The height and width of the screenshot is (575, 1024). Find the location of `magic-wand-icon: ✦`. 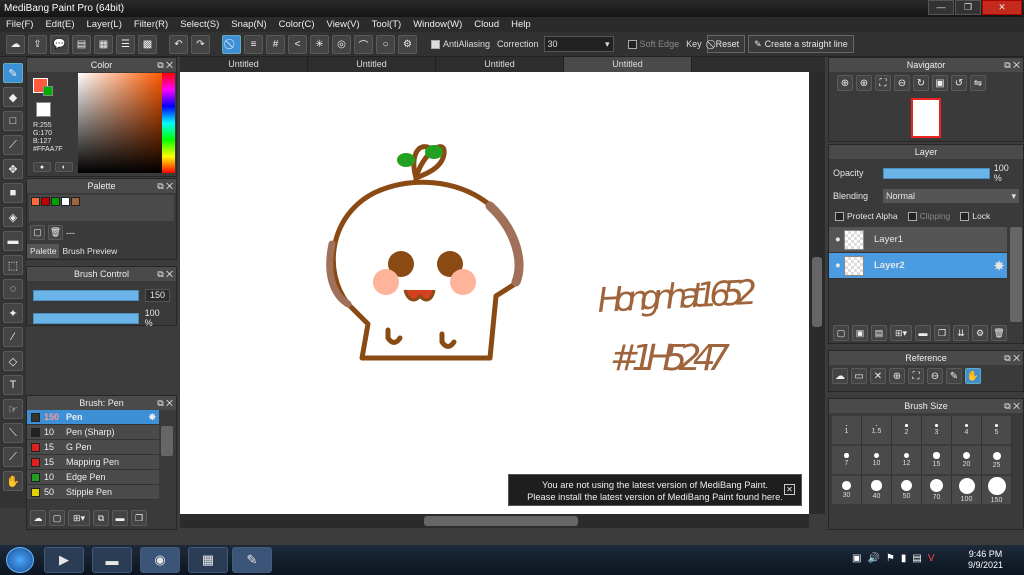

magic-wand-icon: ✦ is located at coordinates (13, 313).